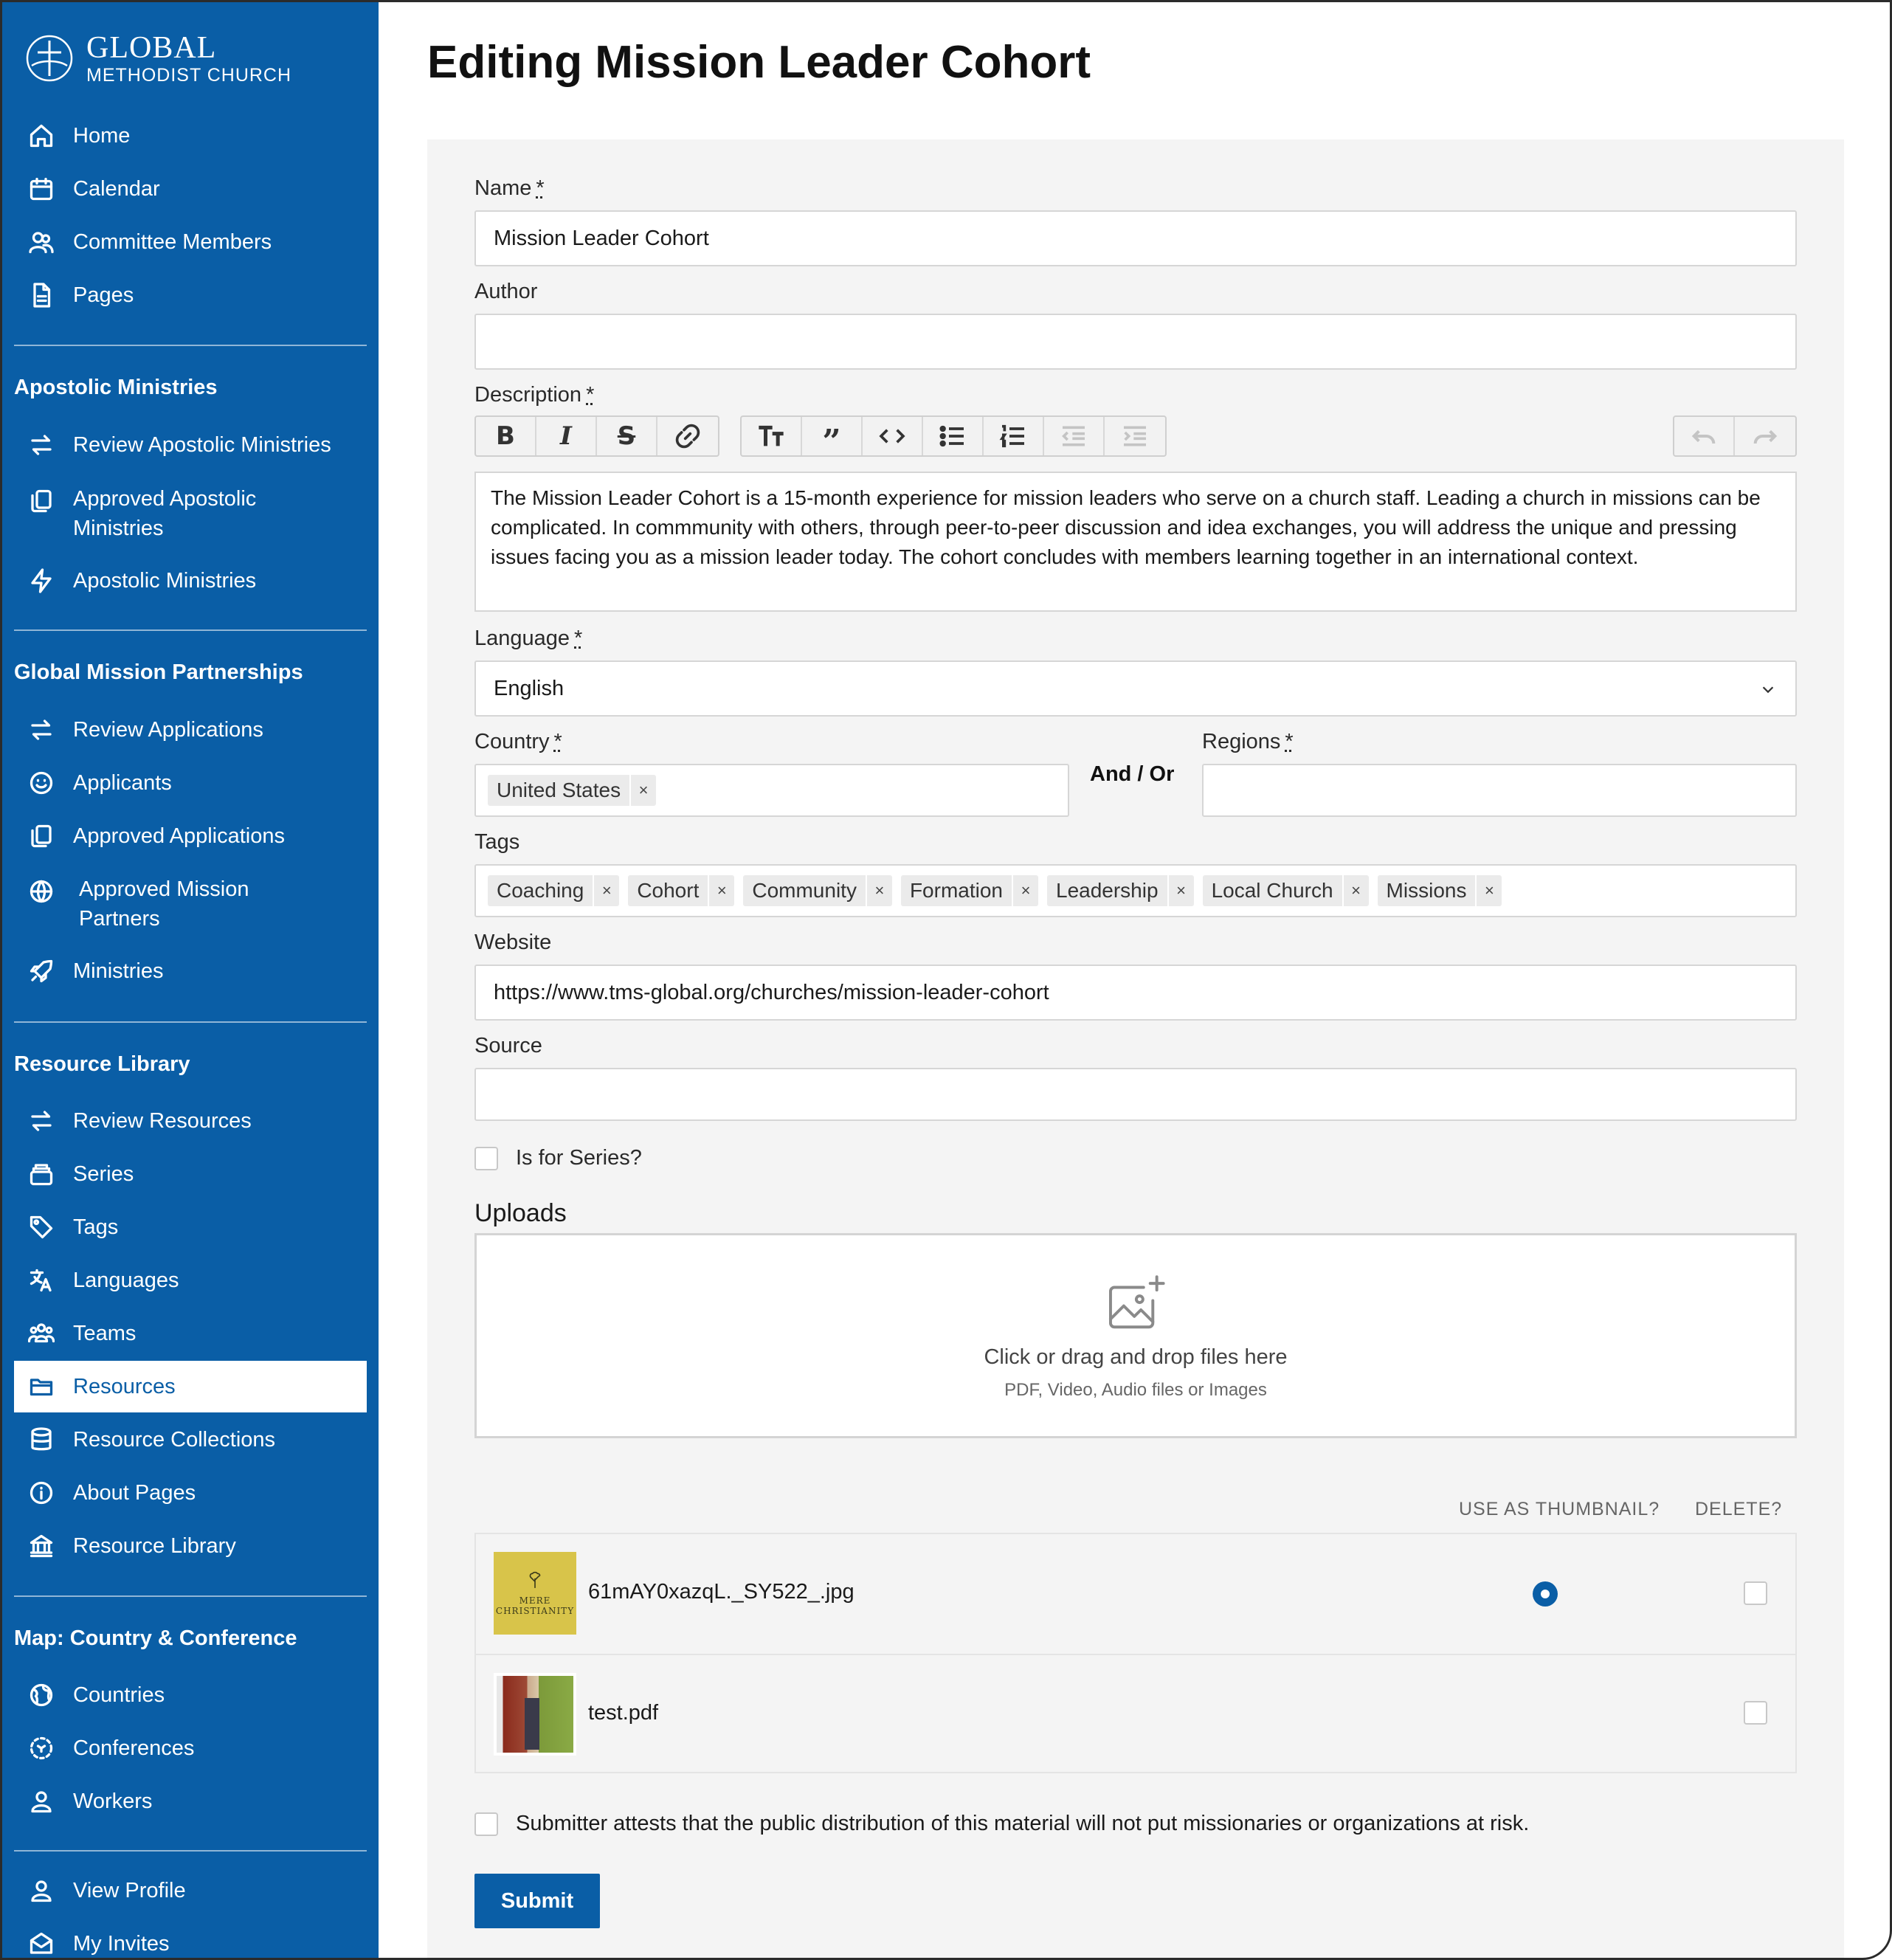 The width and height of the screenshot is (1892, 1960). Describe the element at coordinates (190, 1174) in the screenshot. I see `sidebar-item-series: Series` at that location.